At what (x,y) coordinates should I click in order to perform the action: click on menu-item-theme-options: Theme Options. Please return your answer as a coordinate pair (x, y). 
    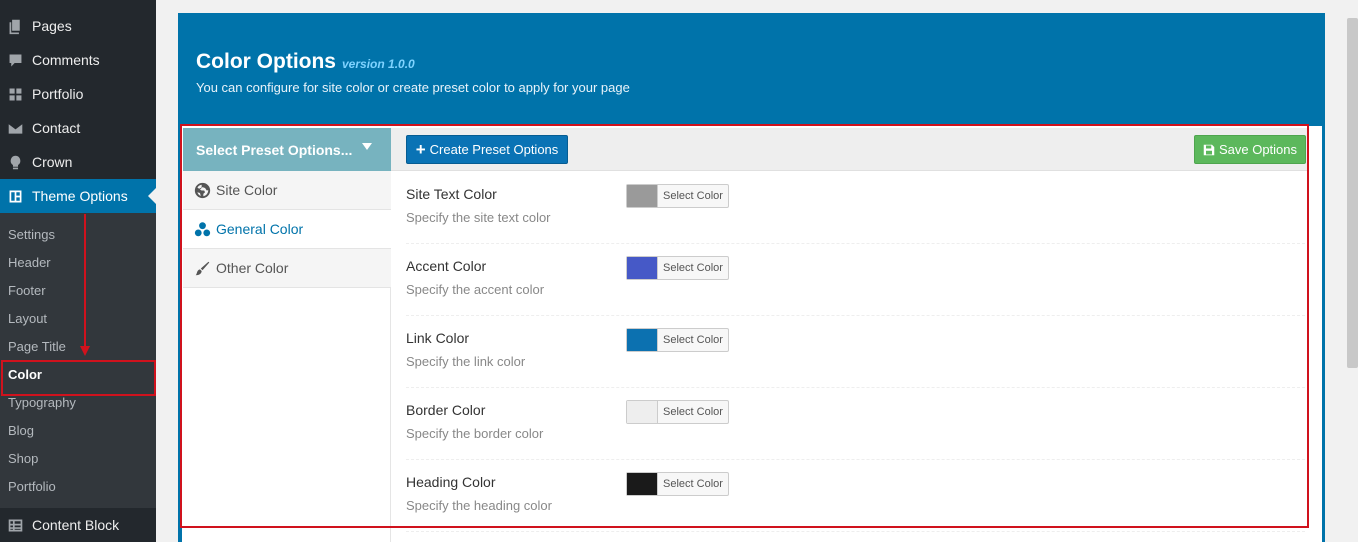
    Looking at the image, I should click on (78, 196).